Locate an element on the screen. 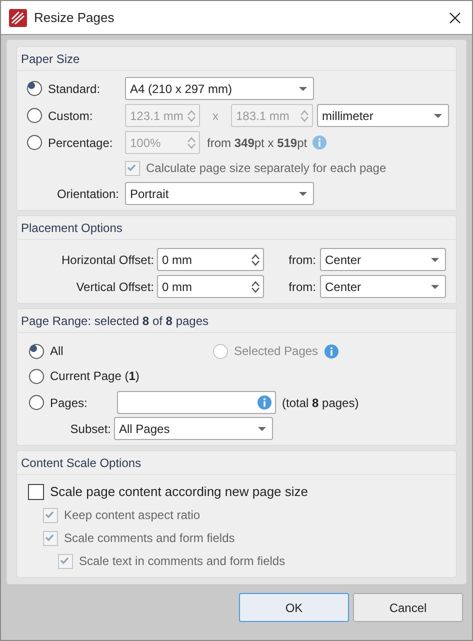 This screenshot has height=641, width=473. group-title: Page Range: selected 8 of 8 pages is located at coordinates (115, 321).